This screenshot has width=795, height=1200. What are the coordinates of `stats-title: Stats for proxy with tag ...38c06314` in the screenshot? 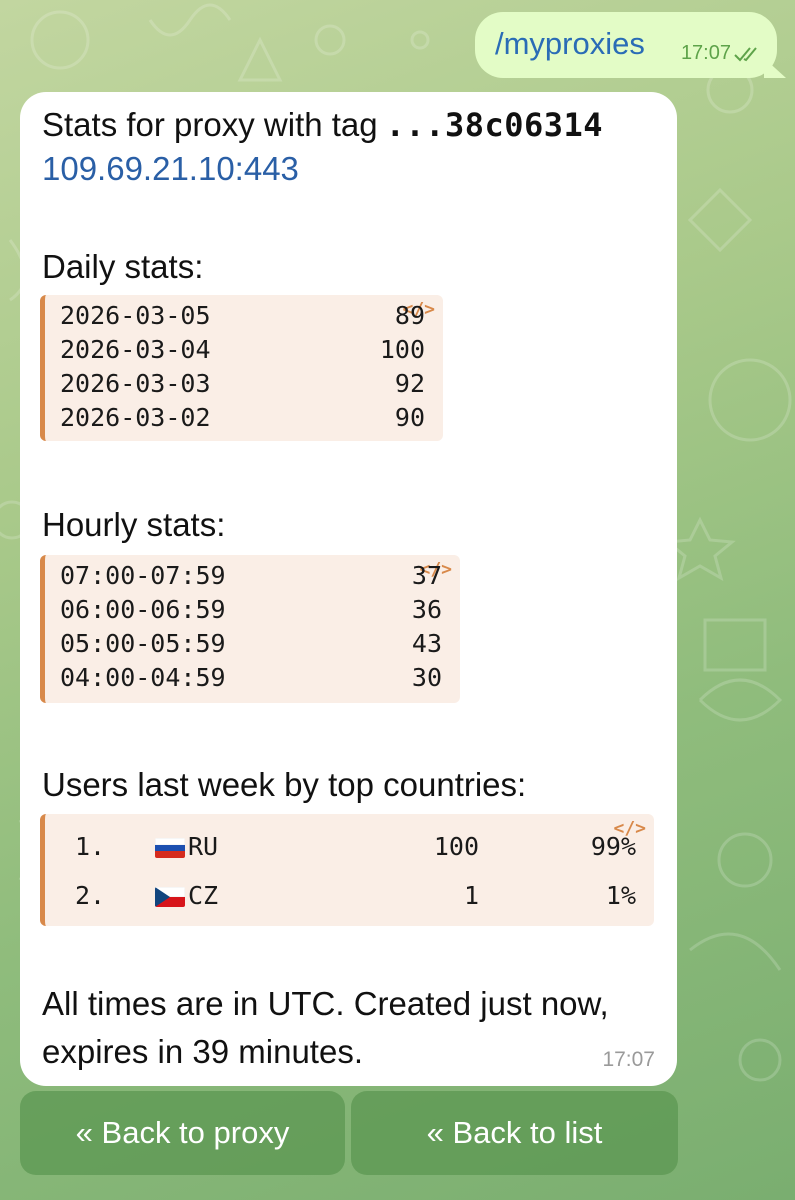 It's located at (322, 125).